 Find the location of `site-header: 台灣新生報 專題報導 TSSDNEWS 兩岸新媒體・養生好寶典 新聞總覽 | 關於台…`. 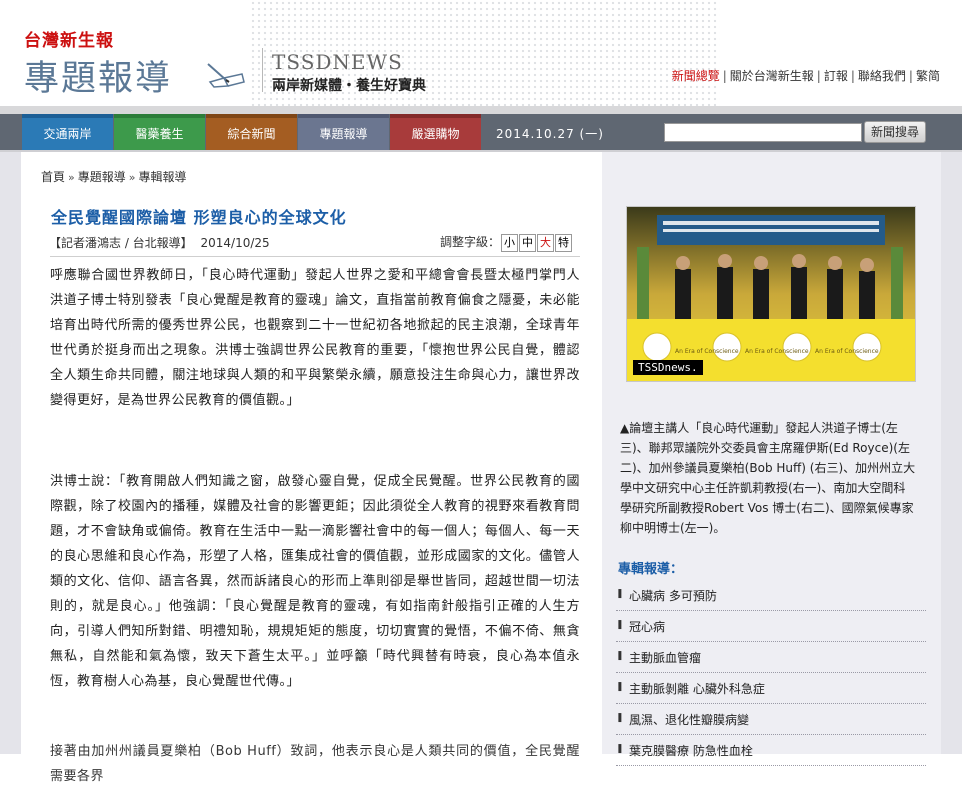

site-header: 台灣新生報 專題報導 TSSDNEWS 兩岸新媒體・養生好寶典 新聞總覽 | 關於台… is located at coordinates (481, 53).